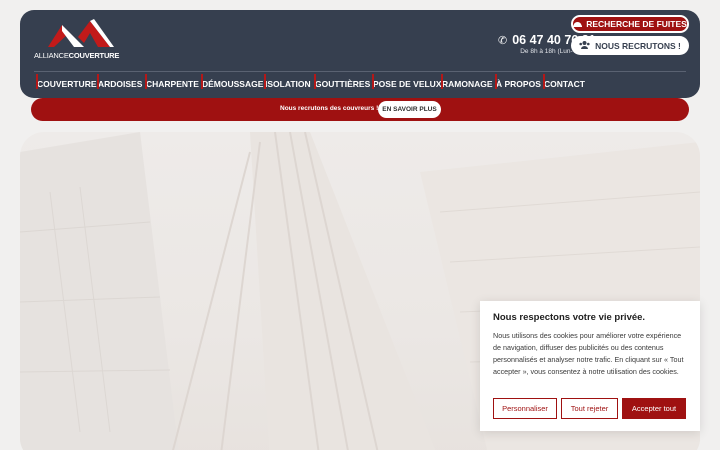 The width and height of the screenshot is (720, 450). What do you see at coordinates (66, 81) in the screenshot?
I see `nav-item-couverture: COUVERTURE` at bounding box center [66, 81].